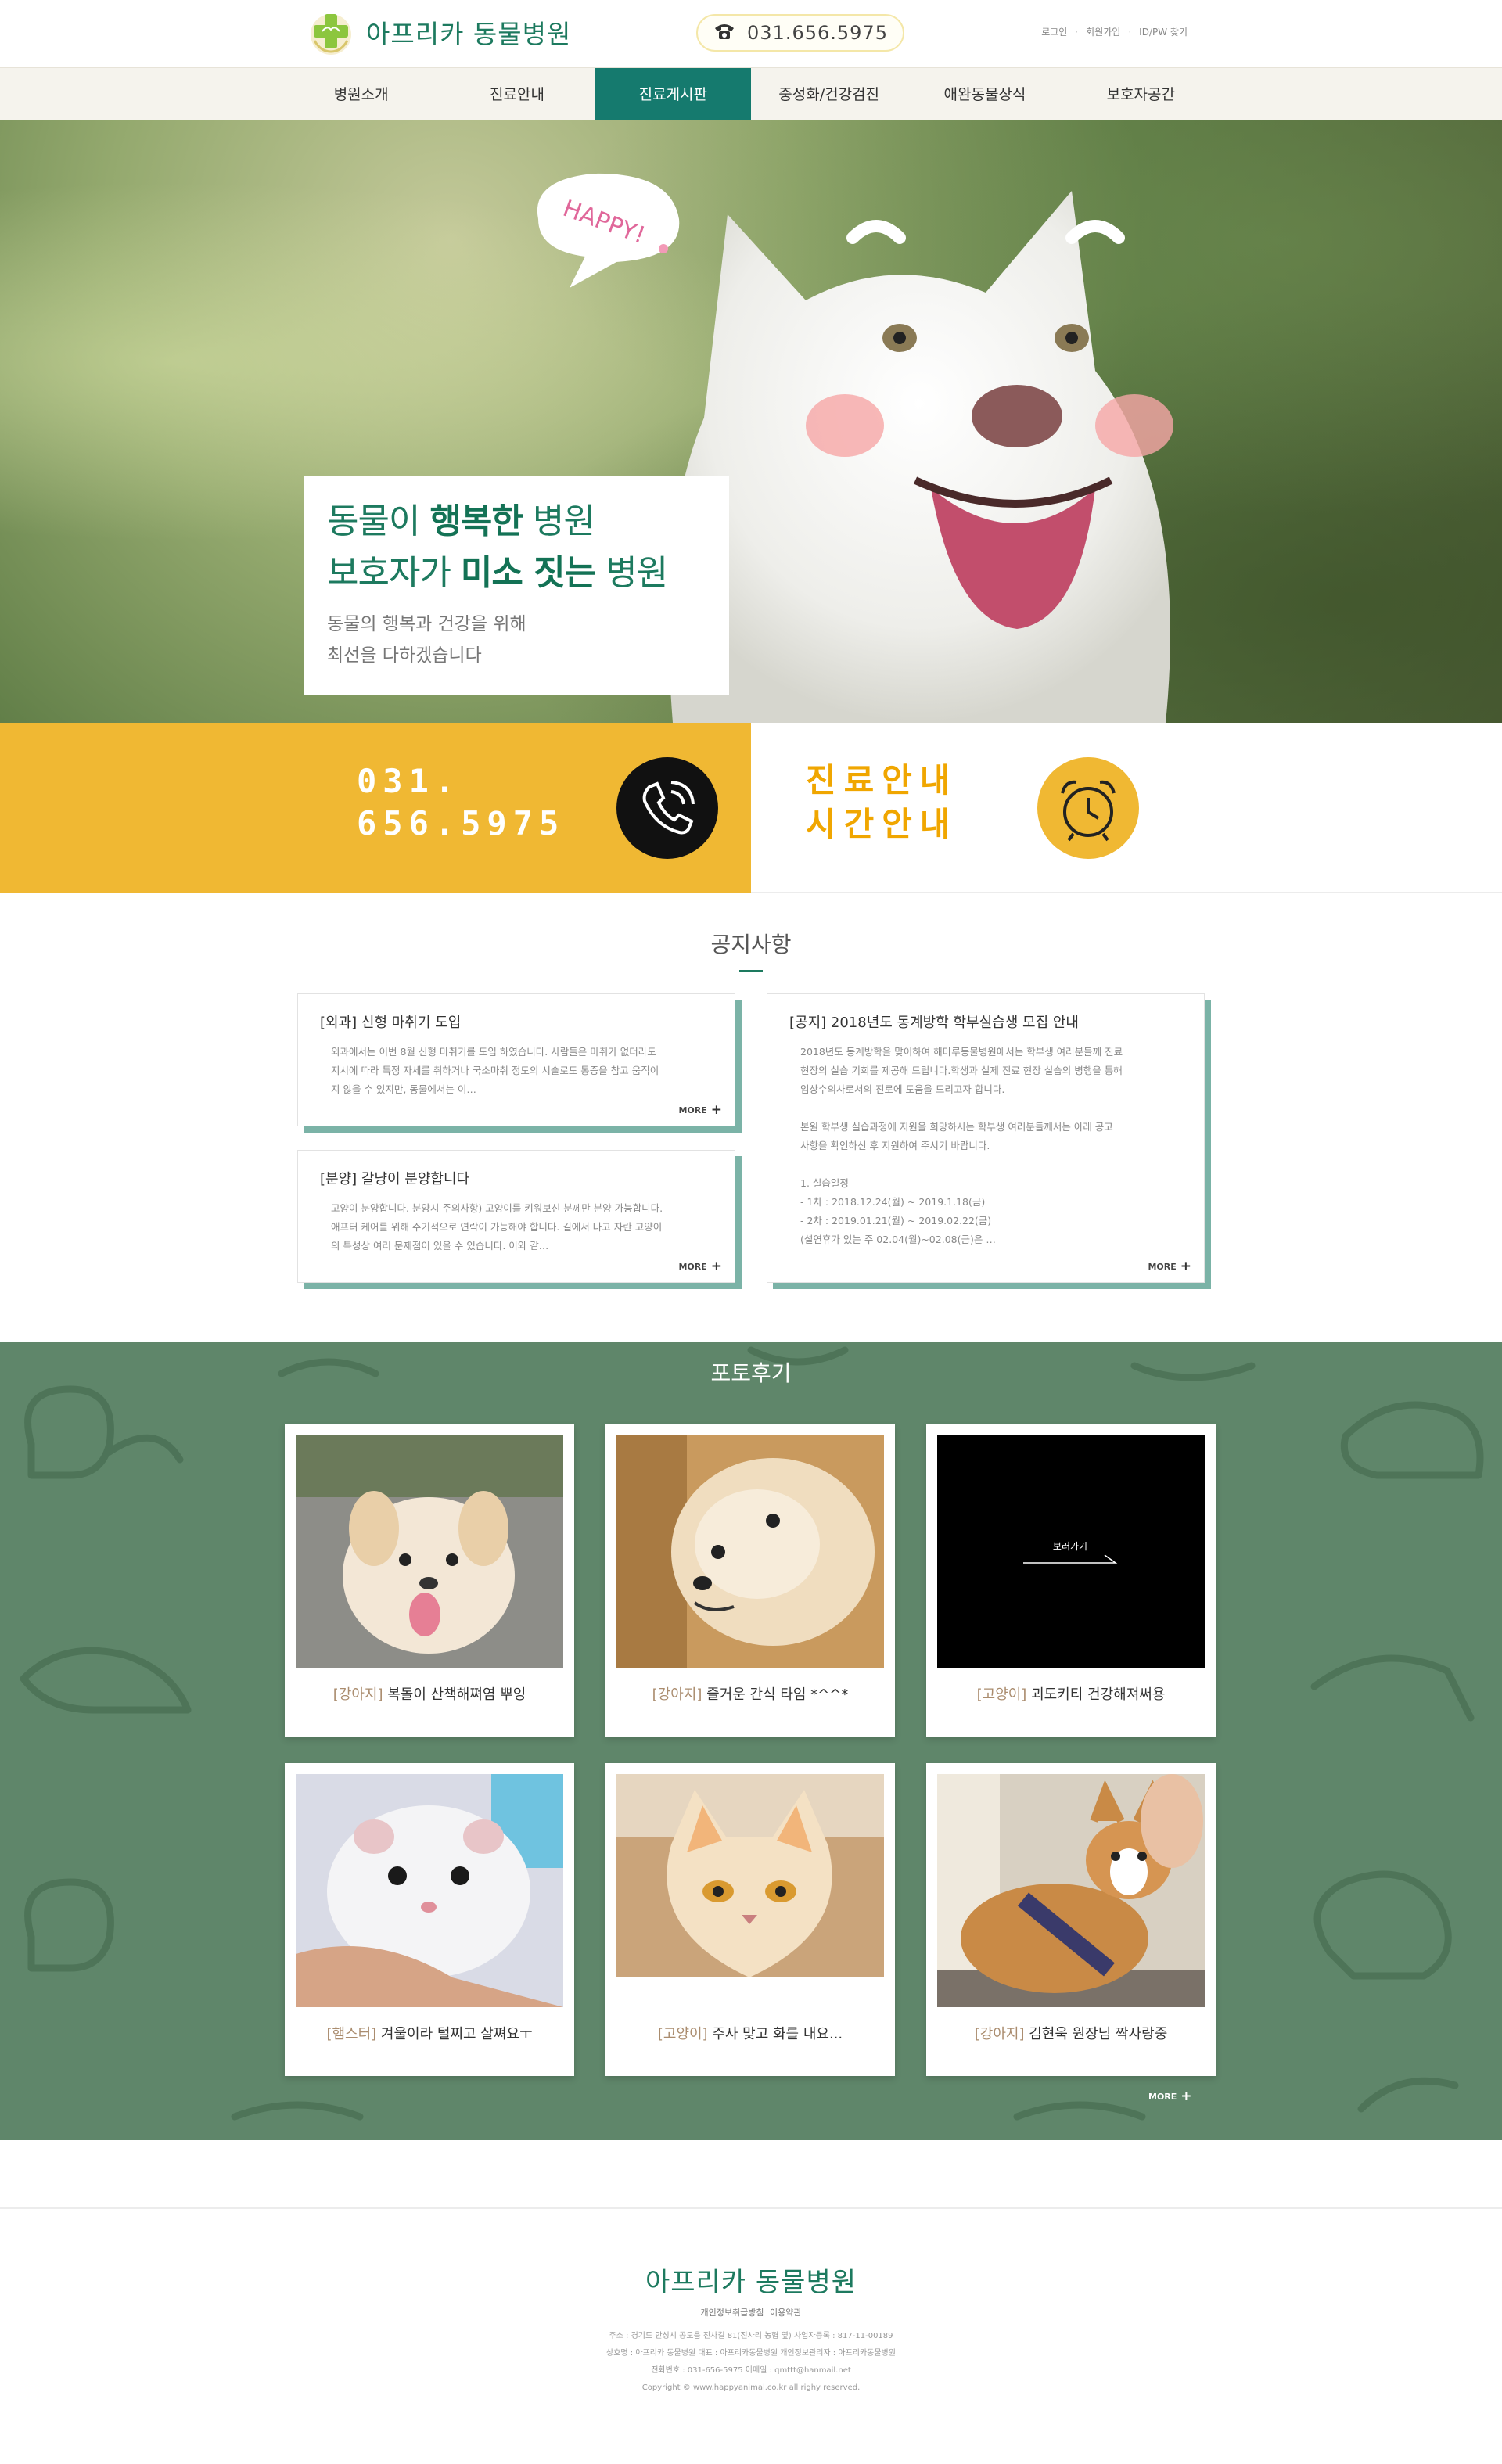 This screenshot has width=1502, height=2464. I want to click on header-phone: 031.656.5975, so click(800, 33).